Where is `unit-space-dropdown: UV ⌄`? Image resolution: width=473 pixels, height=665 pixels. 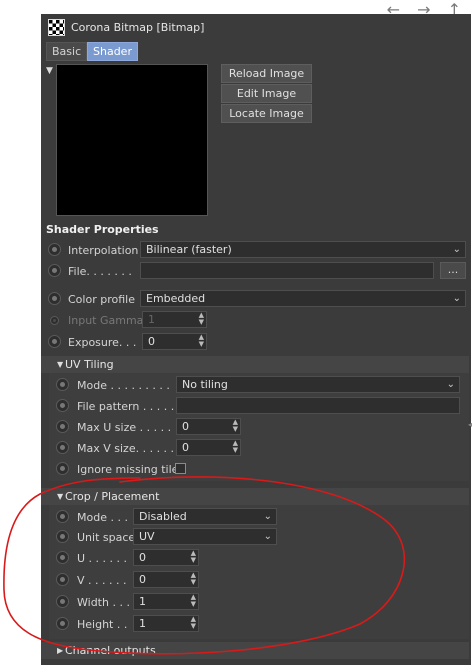 unit-space-dropdown: UV ⌄ is located at coordinates (205, 536).